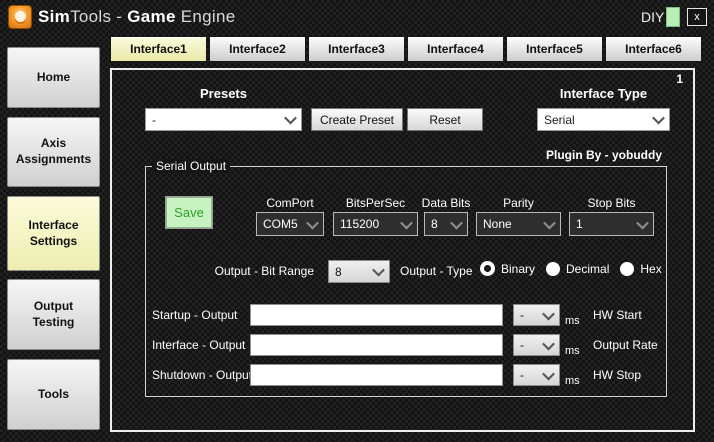  I want to click on bitspersec-select: 115200, so click(375, 224).